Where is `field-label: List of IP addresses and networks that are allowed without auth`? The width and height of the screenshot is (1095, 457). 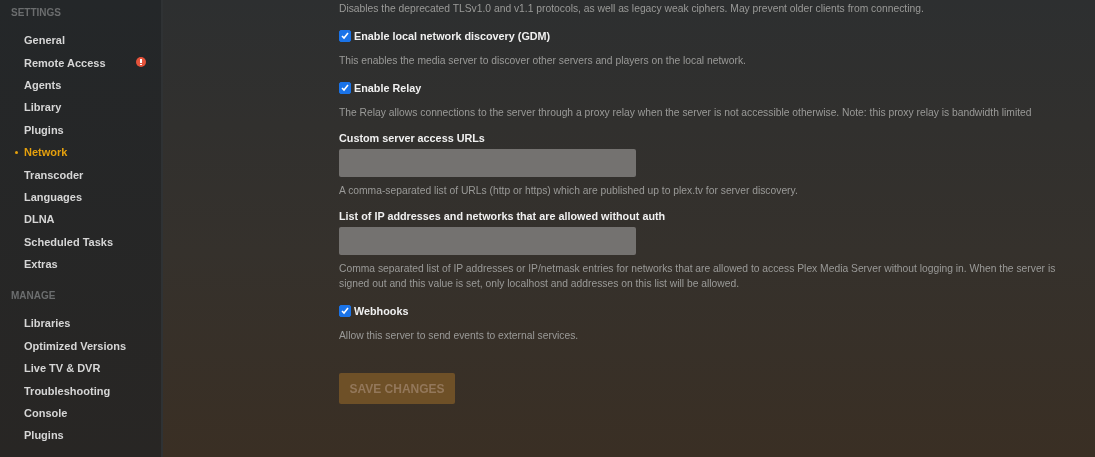 field-label: List of IP addresses and networks that are allowed without auth is located at coordinates (503, 216).